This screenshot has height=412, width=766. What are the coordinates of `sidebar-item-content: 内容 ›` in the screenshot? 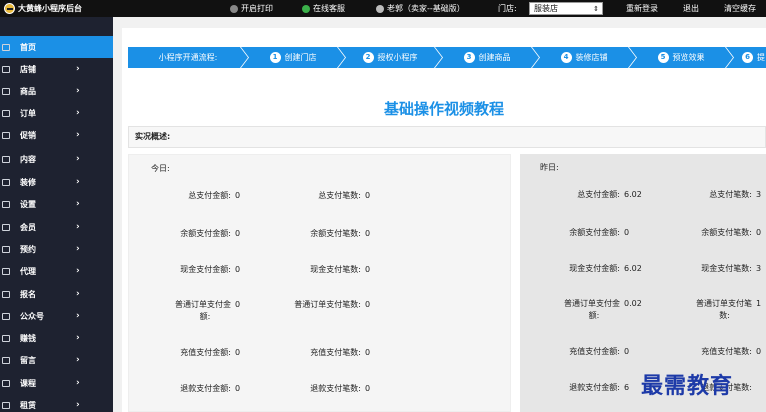 It's located at (56, 159).